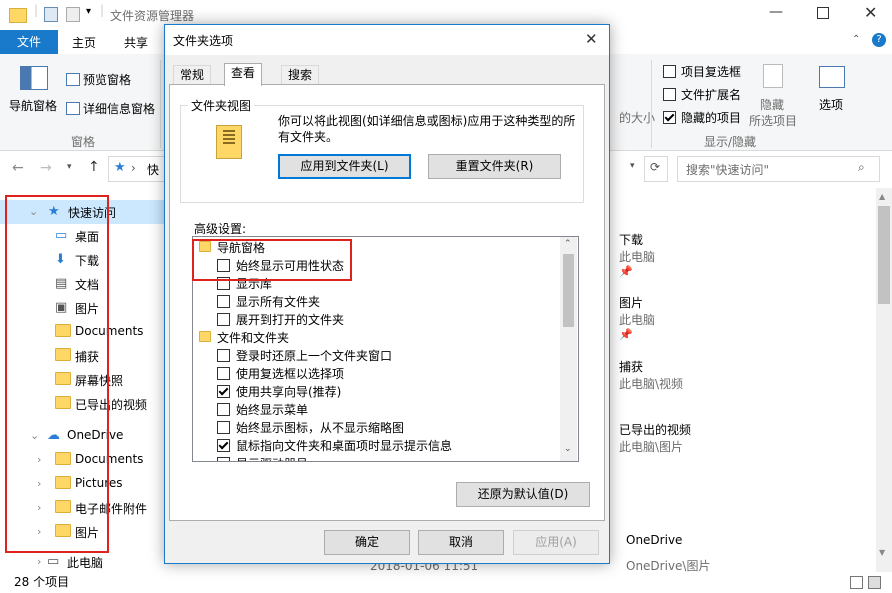 The image size is (892, 593). Describe the element at coordinates (655, 429) in the screenshot. I see `content-item-name: 已导出的视频` at that location.